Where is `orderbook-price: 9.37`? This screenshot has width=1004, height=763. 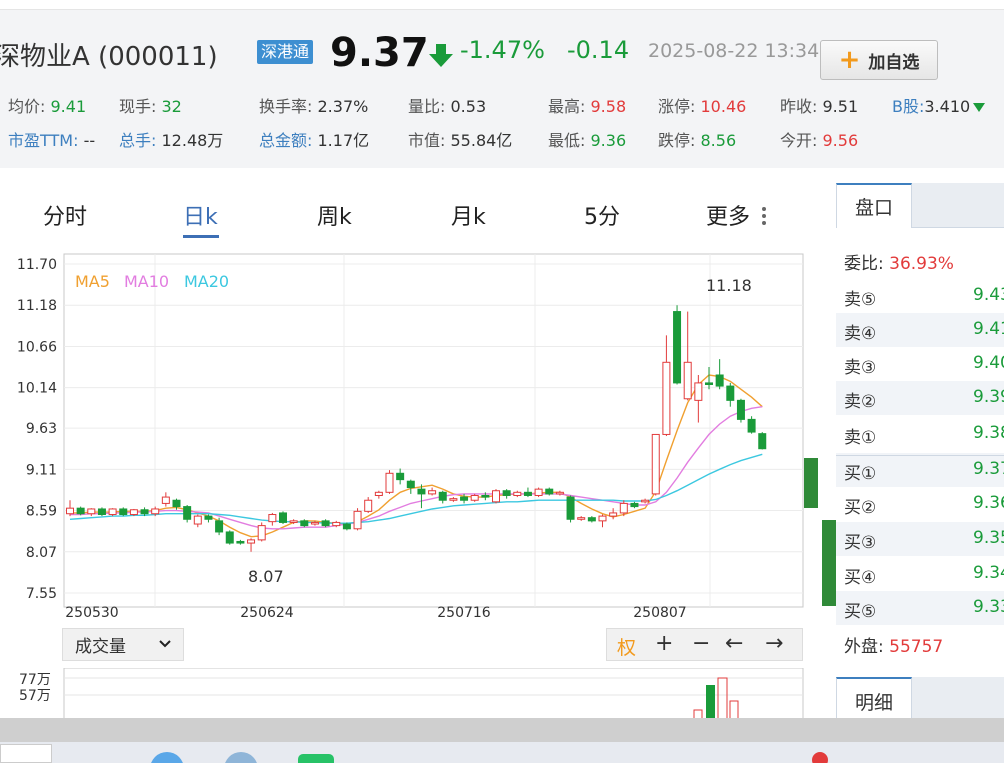
orderbook-price: 9.37 is located at coordinates (988, 469).